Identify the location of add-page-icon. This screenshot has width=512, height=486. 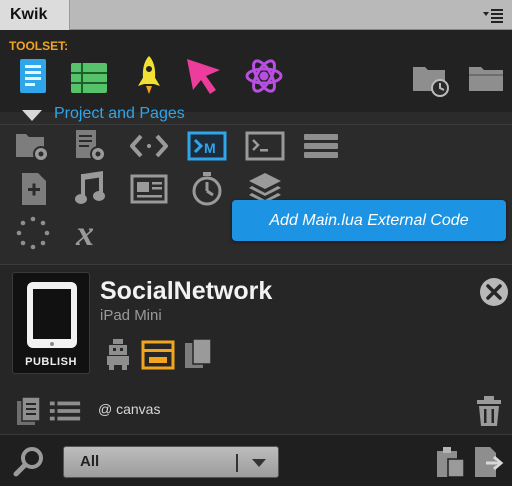
(33, 189).